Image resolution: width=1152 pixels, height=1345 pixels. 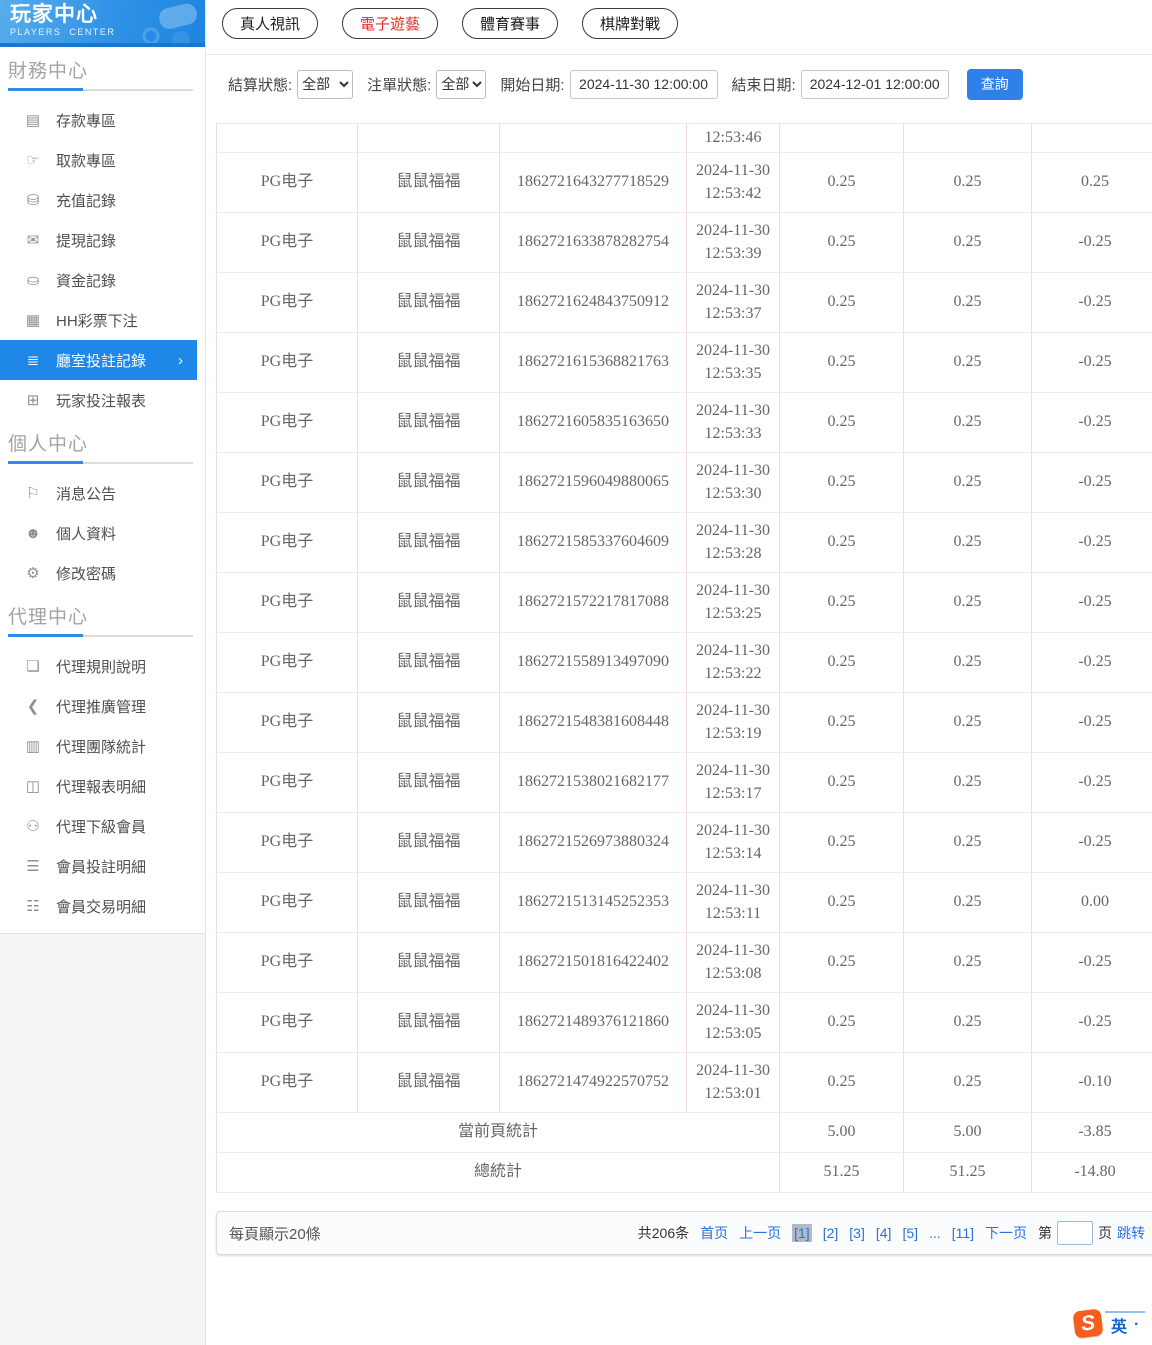 What do you see at coordinates (733, 422) in the screenshot?
I see `time-cell: 2024-11-30 12:53:33` at bounding box center [733, 422].